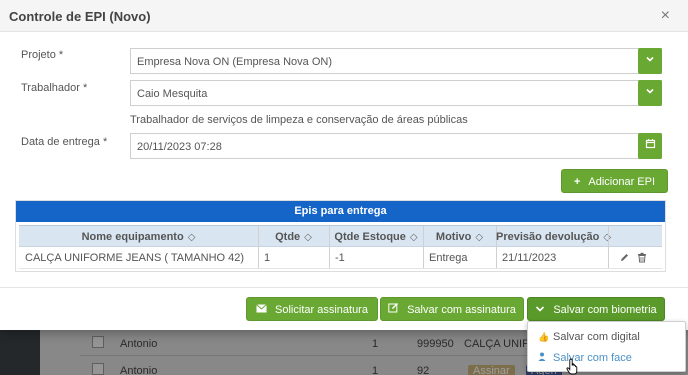 The image size is (688, 375). Describe the element at coordinates (135, 258) in the screenshot. I see `cell-nome: CALÇA UNIFORME JEANS ( TAMANHO 42)` at that location.